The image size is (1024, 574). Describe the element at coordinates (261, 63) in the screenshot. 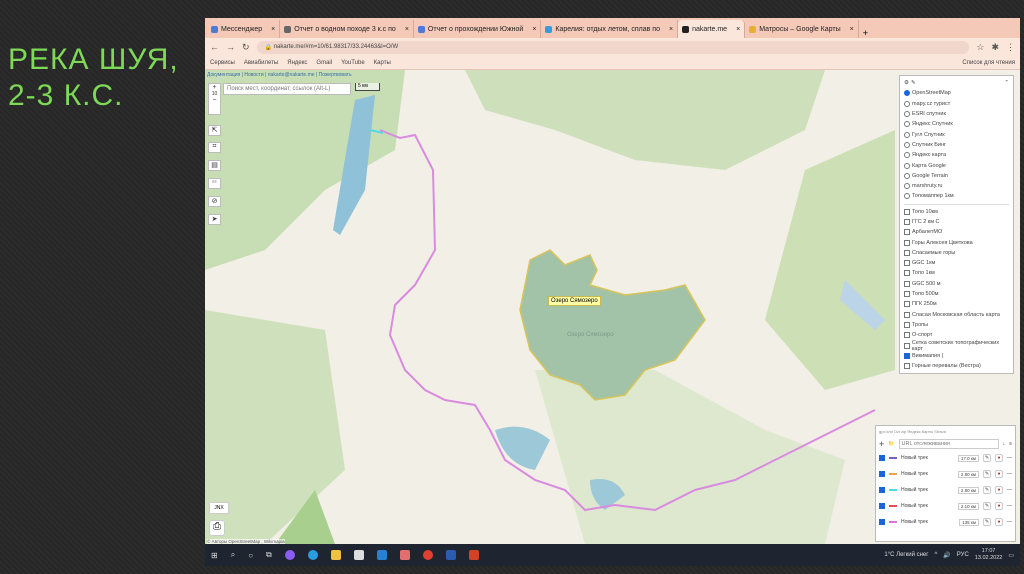

I see `bookmark: Авиабилеты` at that location.